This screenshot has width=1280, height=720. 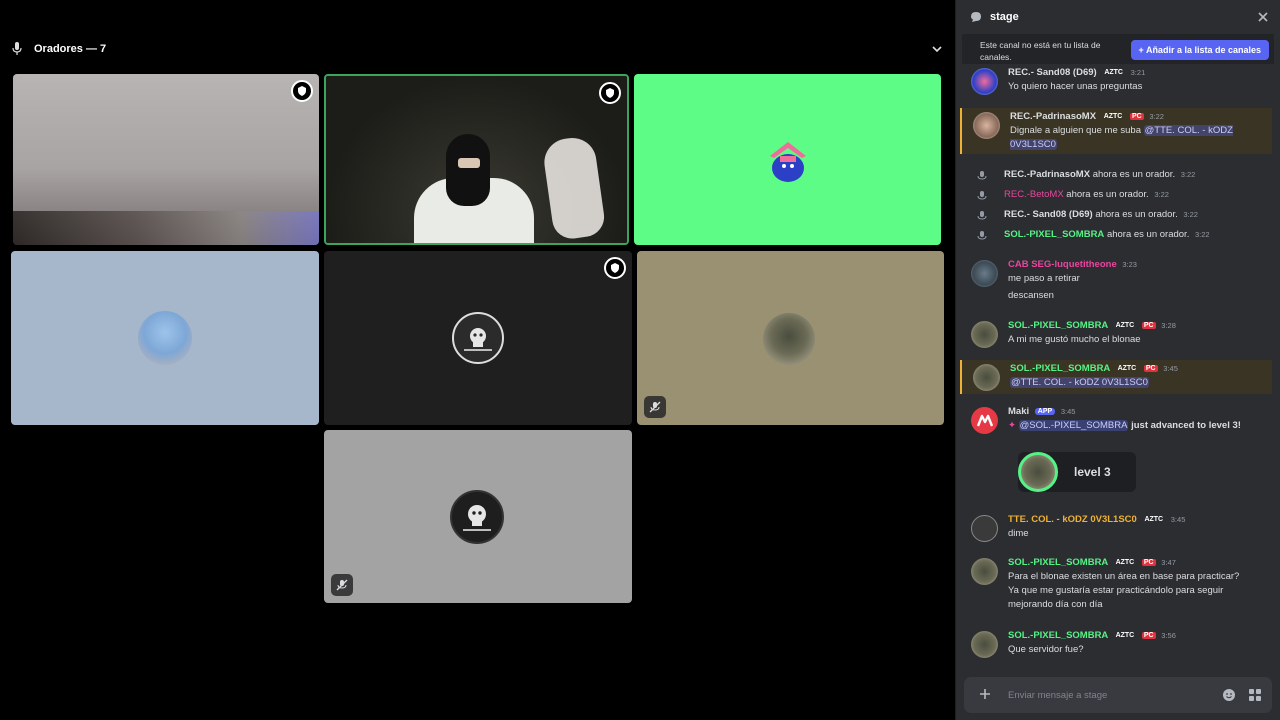 What do you see at coordinates (1062, 264) in the screenshot?
I see `message-author: CAB SEG-luquetitheone` at bounding box center [1062, 264].